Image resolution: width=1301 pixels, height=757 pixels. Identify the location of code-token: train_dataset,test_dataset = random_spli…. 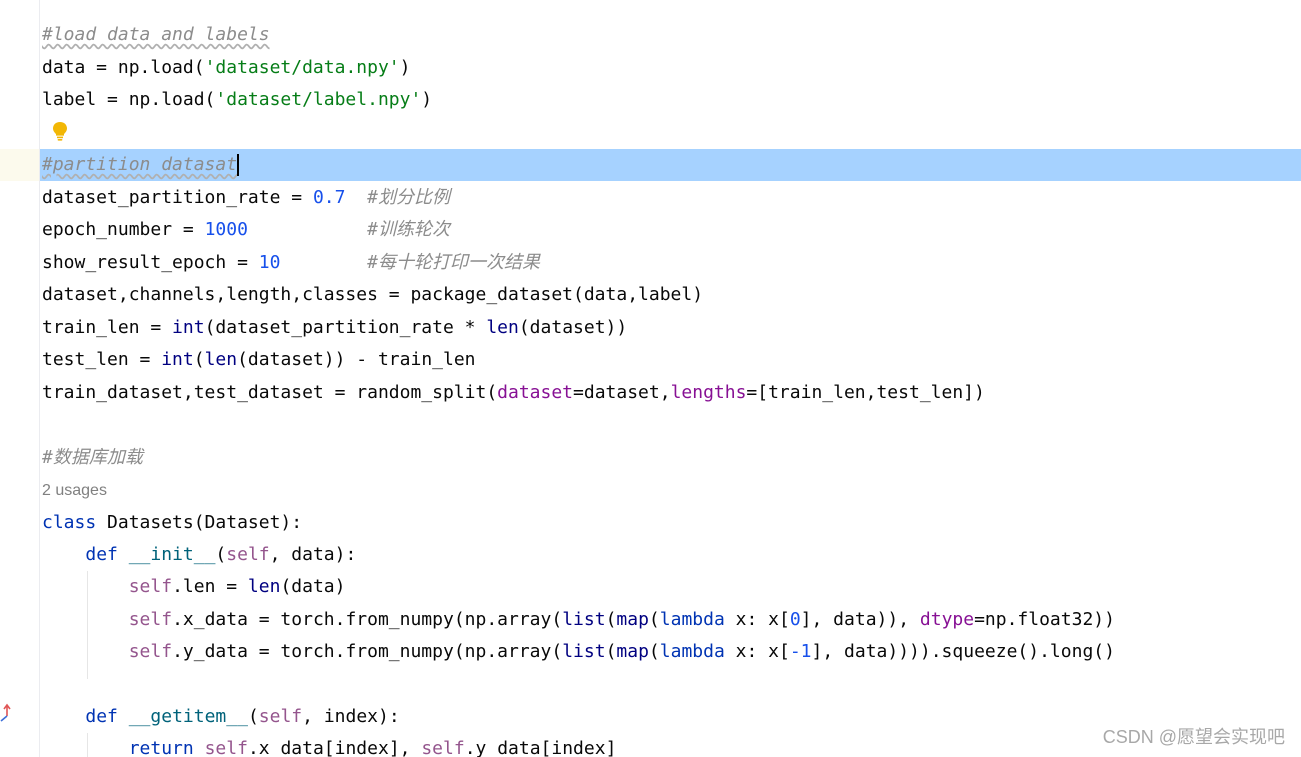
(270, 392).